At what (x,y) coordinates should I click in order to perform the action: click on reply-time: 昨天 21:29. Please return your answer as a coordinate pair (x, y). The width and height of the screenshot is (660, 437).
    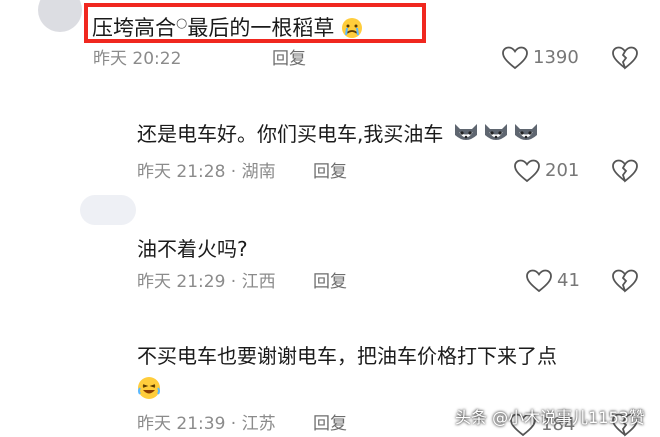
    Looking at the image, I should click on (181, 282).